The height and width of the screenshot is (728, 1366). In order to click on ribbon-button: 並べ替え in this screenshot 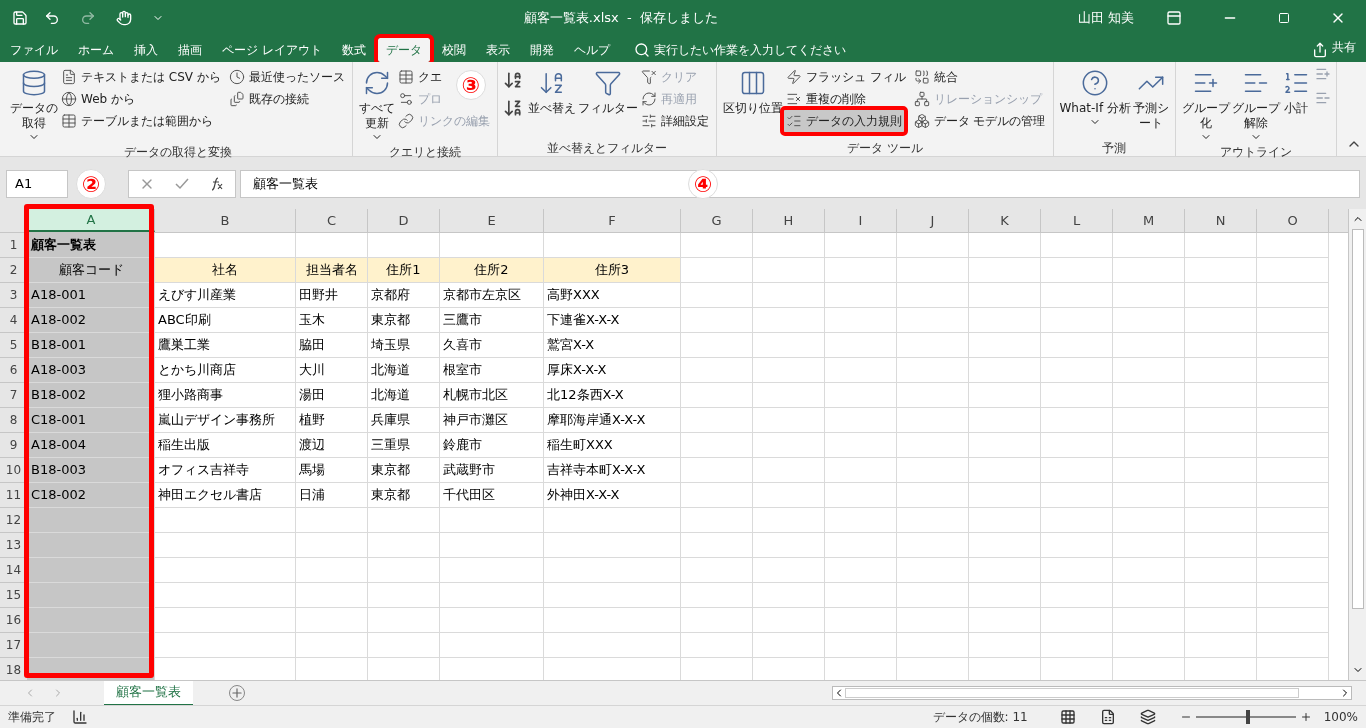, I will do `click(551, 89)`.